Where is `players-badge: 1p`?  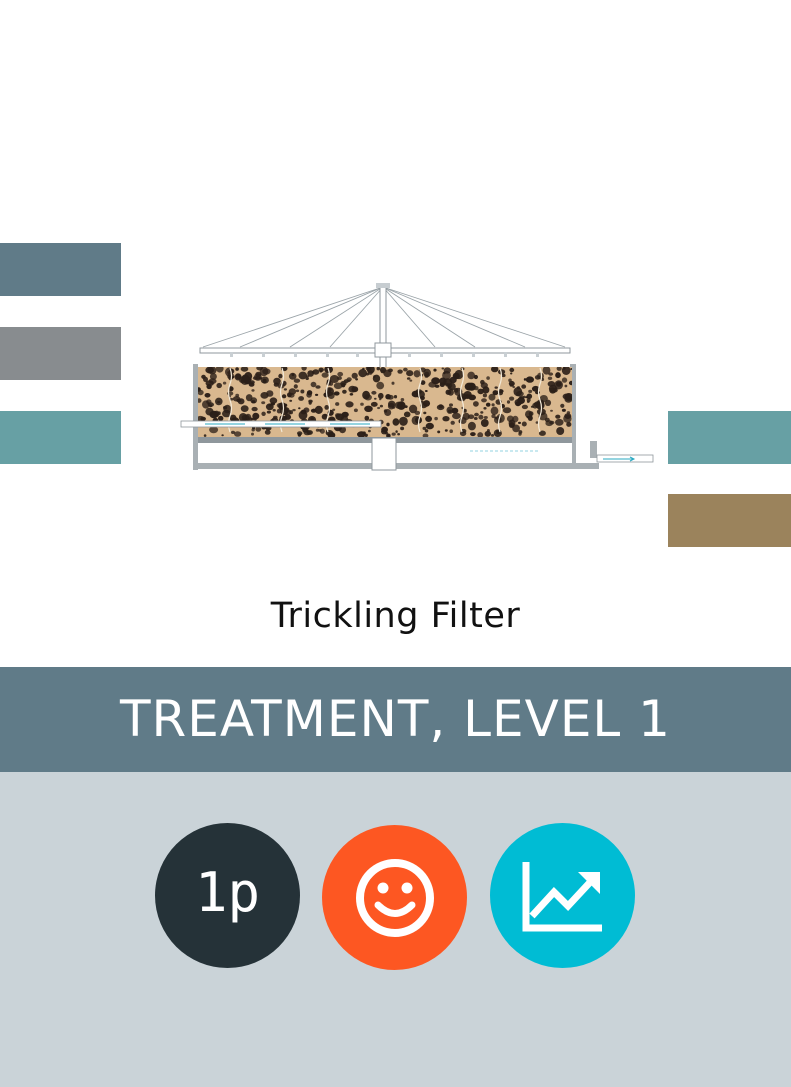
players-badge: 1p is located at coordinates (227, 895).